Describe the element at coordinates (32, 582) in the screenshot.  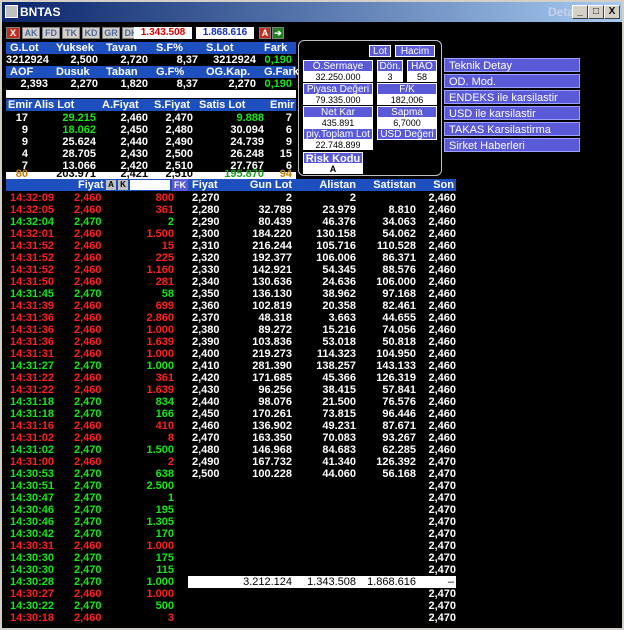
I see `trade-time: 14:30:28` at that location.